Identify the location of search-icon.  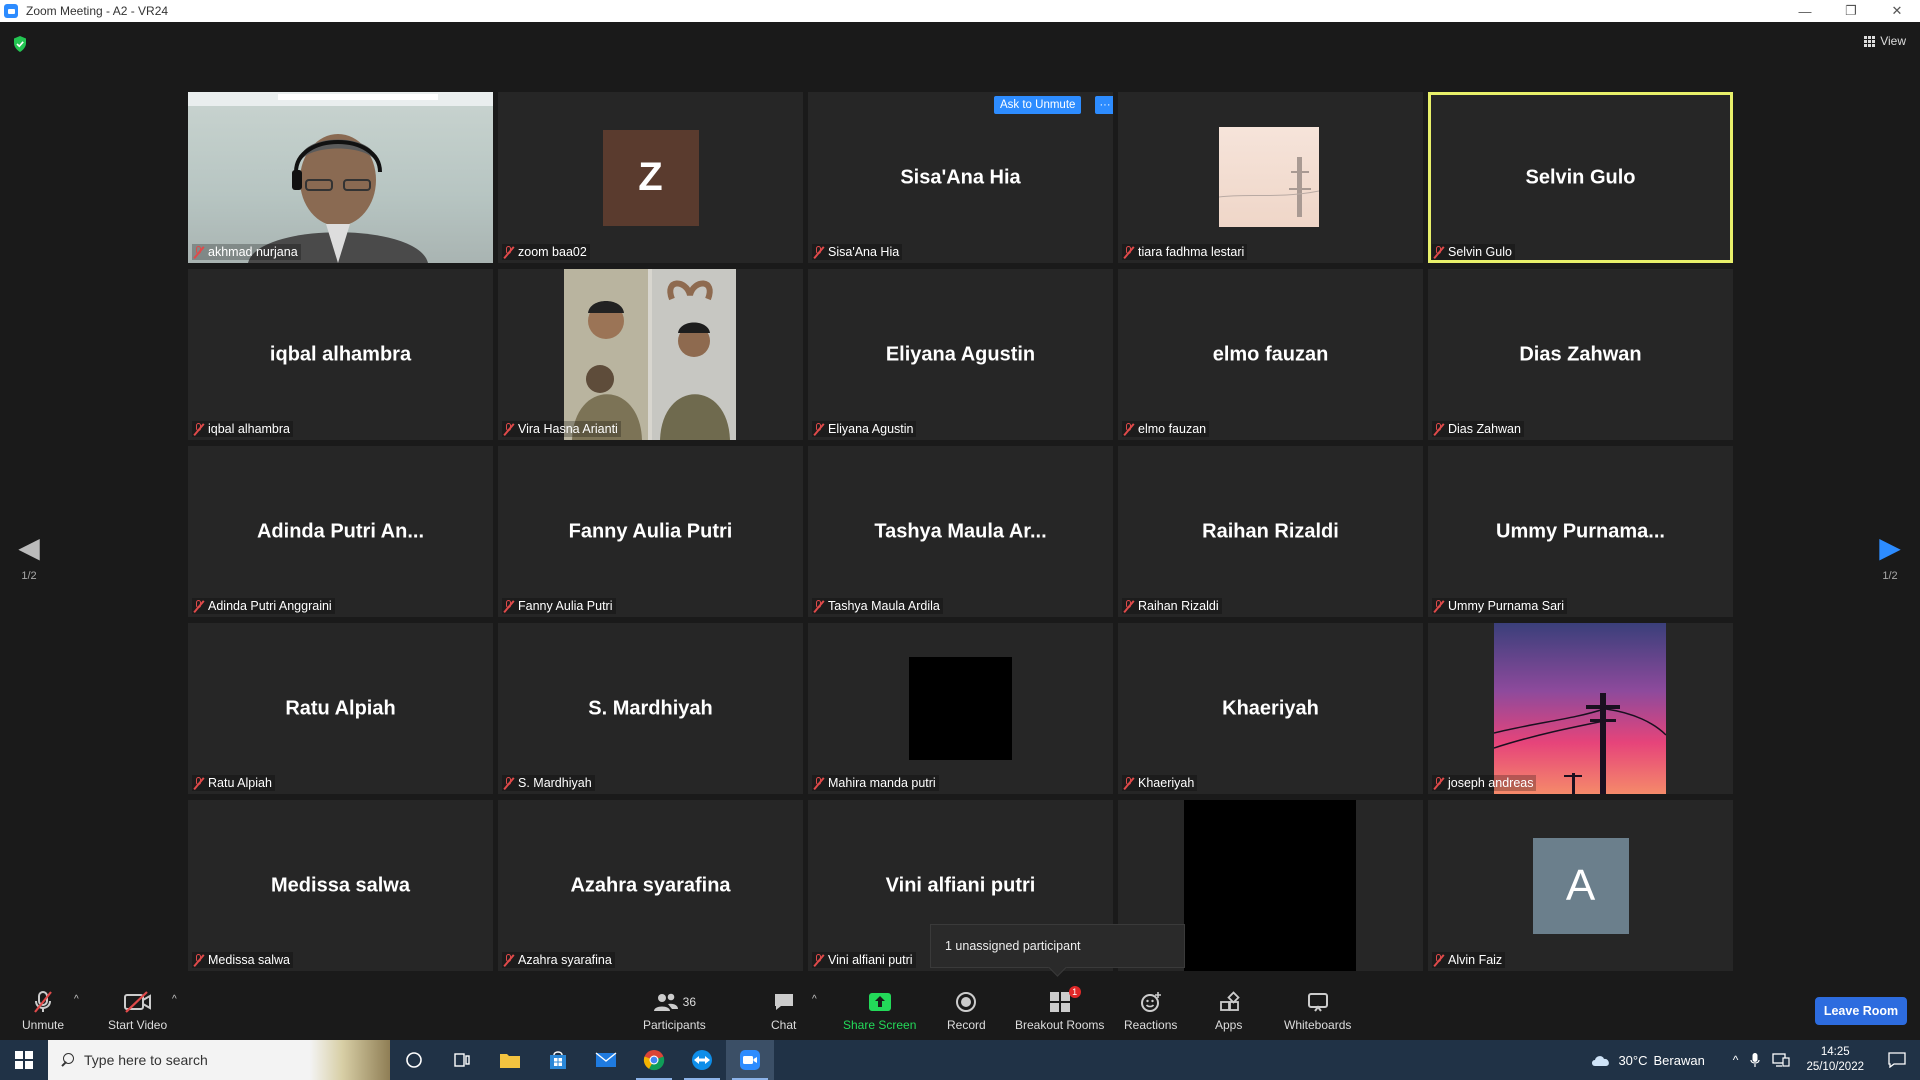
(67, 1060).